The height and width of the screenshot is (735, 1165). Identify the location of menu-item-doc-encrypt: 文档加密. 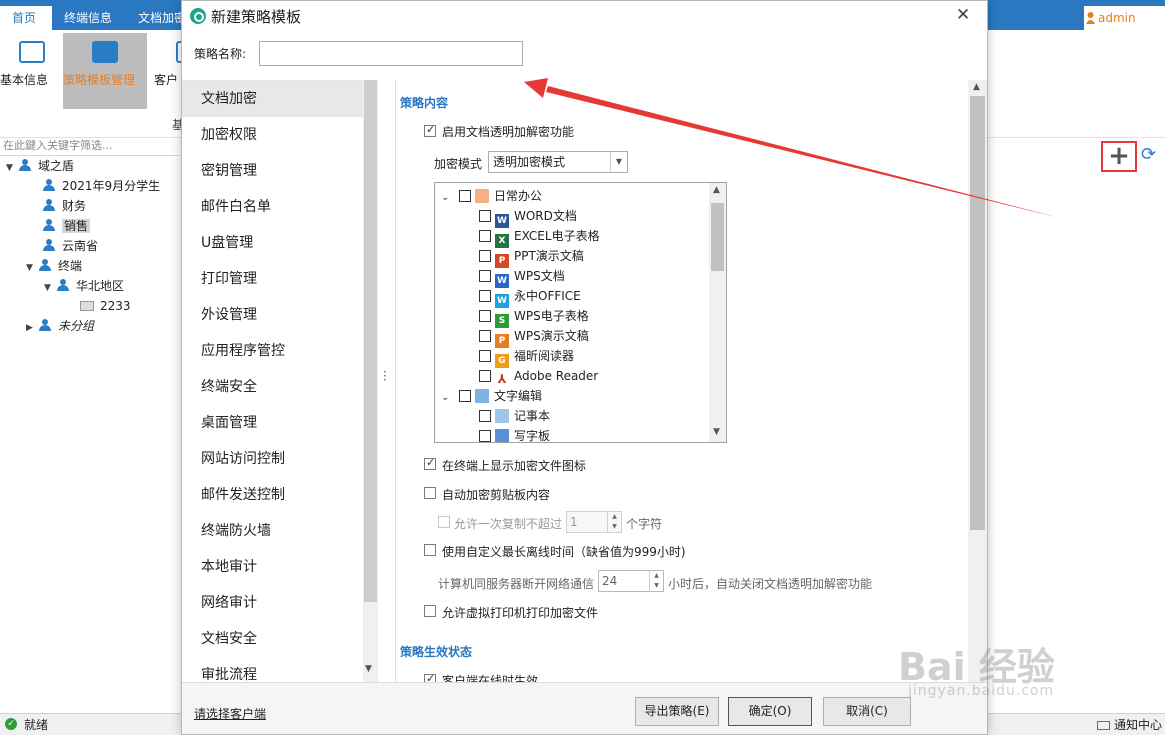
(272, 99).